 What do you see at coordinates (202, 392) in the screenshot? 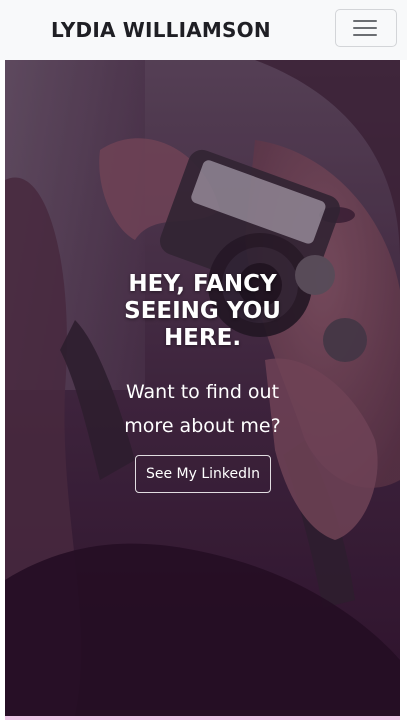
I see `hero-subheading-line: Want to find out` at bounding box center [202, 392].